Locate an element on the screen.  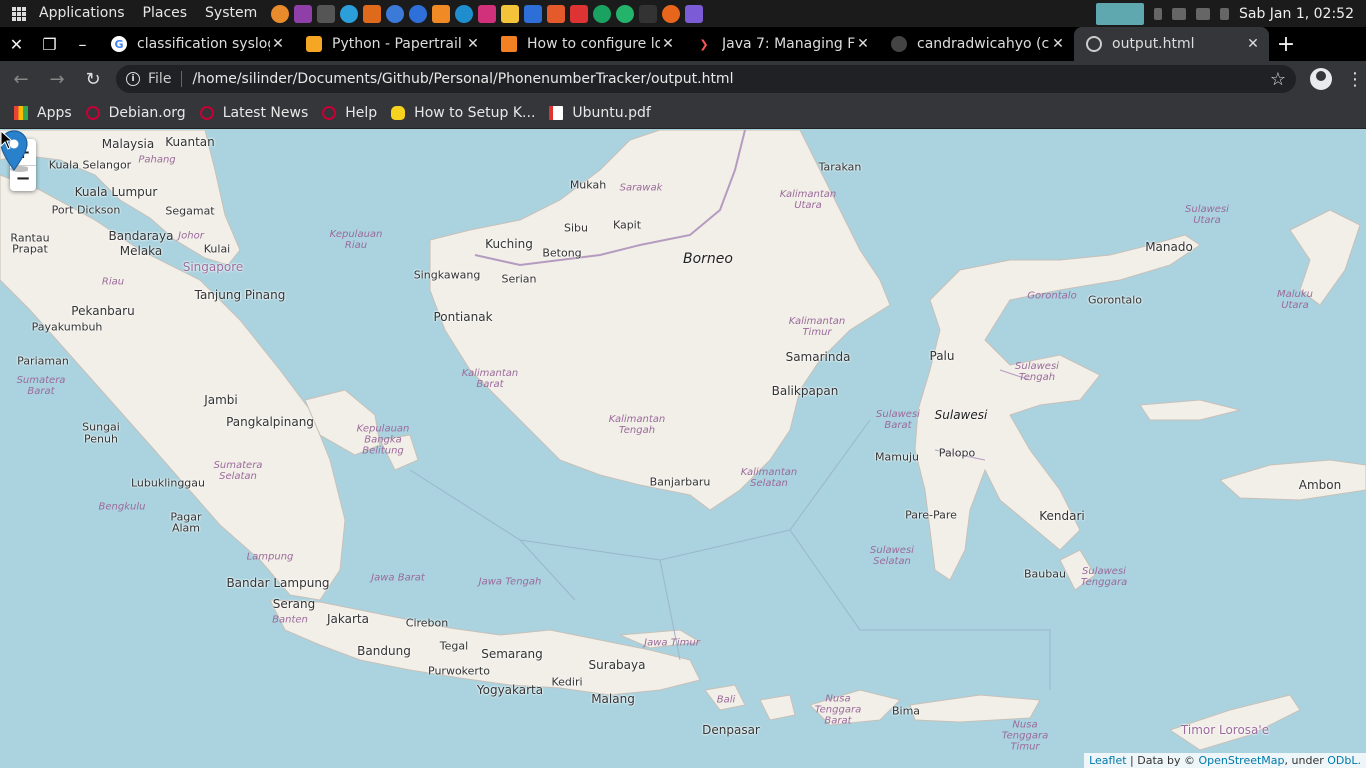
back-arrow-icon: ← is located at coordinates (21, 79).